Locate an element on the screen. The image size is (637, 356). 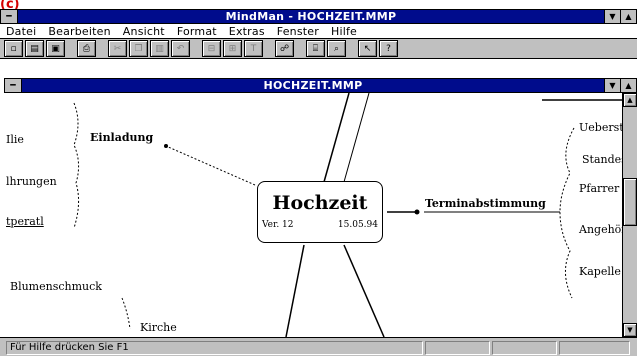
cut-icon: ✂ is located at coordinates (117, 48).